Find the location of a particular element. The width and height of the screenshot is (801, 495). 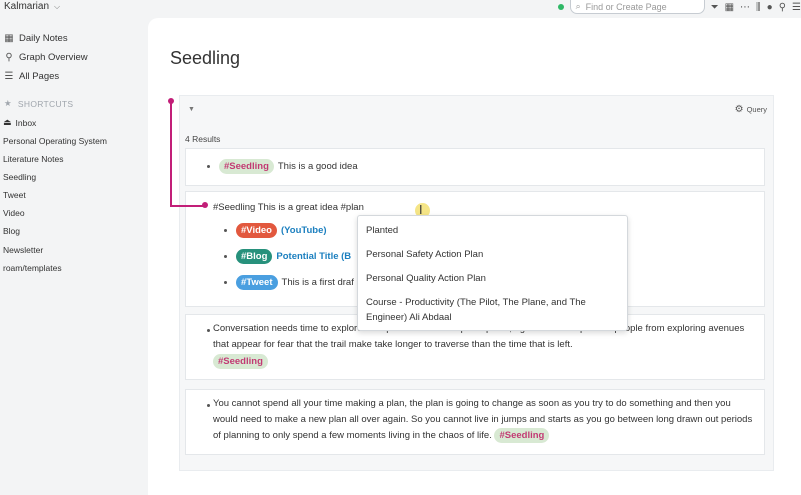

search-icon: ⌕ is located at coordinates (578, 6).